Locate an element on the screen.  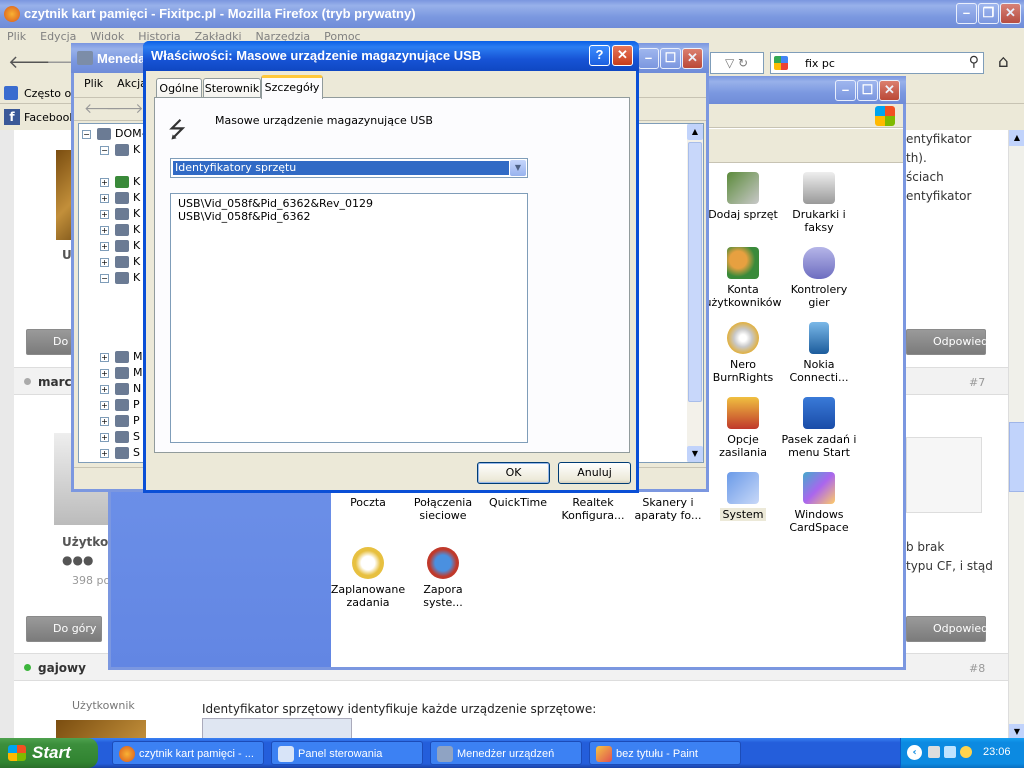
tray-paint-icon is located at coordinates (934, 752).